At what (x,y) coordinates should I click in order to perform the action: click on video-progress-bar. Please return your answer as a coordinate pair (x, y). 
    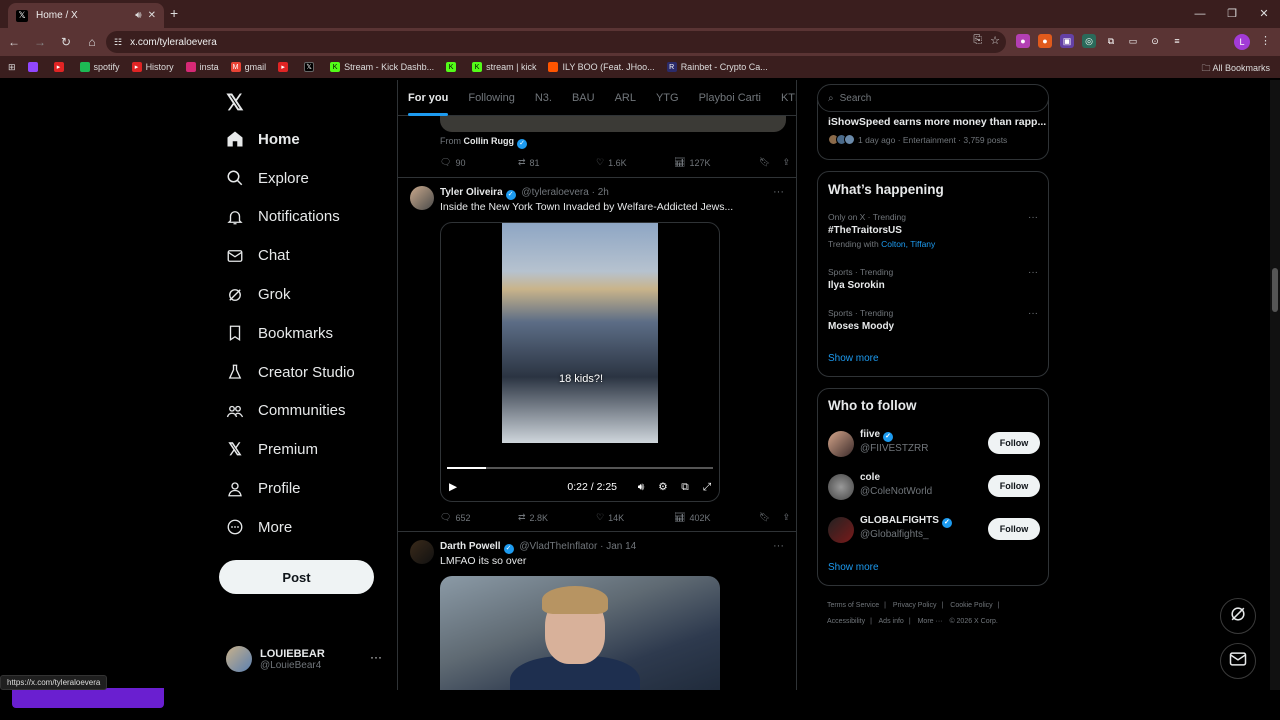
    Looking at the image, I should click on (580, 468).